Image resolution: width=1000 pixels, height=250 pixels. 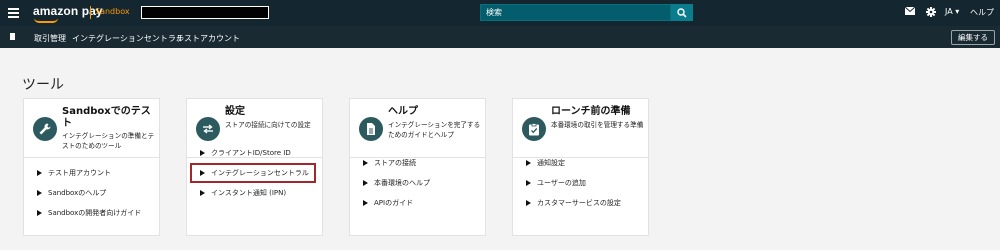 I want to click on link-production-help: 本番環境のヘルプ, so click(x=396, y=183).